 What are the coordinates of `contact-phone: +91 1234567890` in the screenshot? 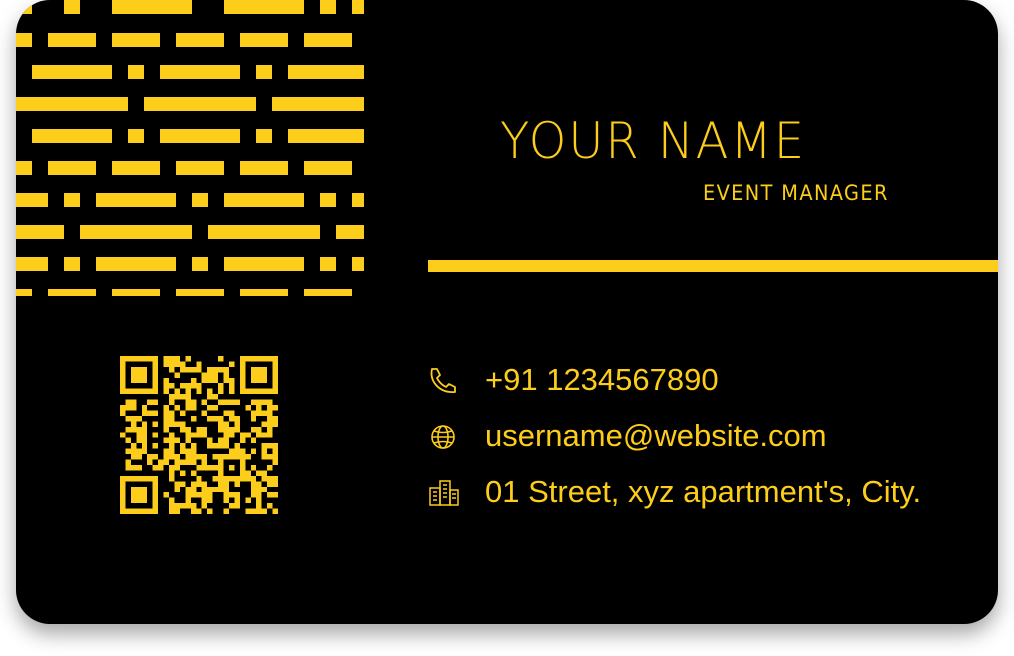 It's located at (706, 380).